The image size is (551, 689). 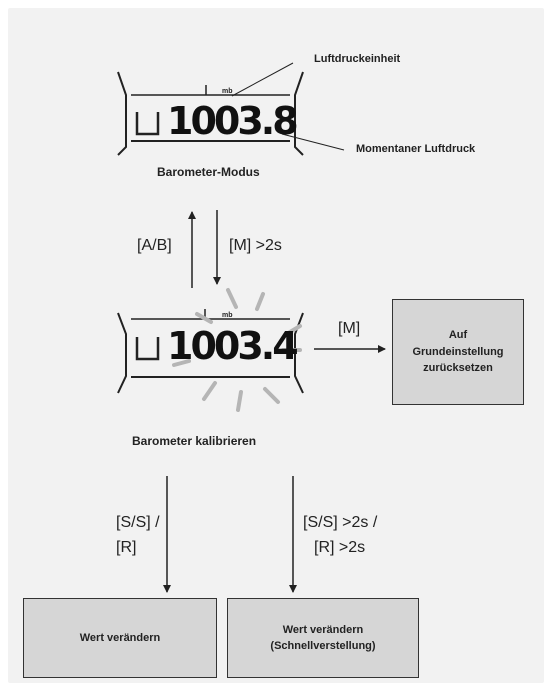 I want to click on reset-line-2: Grundeinstellung, so click(x=458, y=351).